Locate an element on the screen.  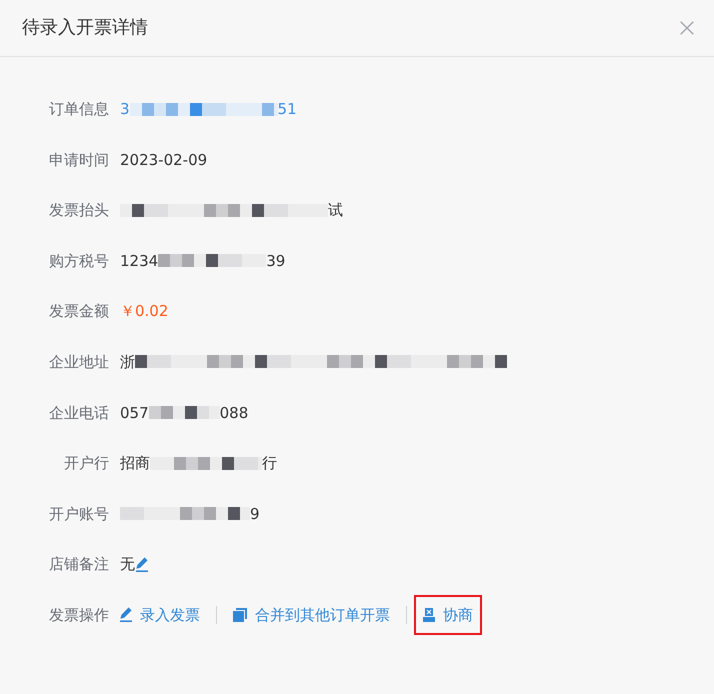
mosaic-drawing is located at coordinates (184, 413).